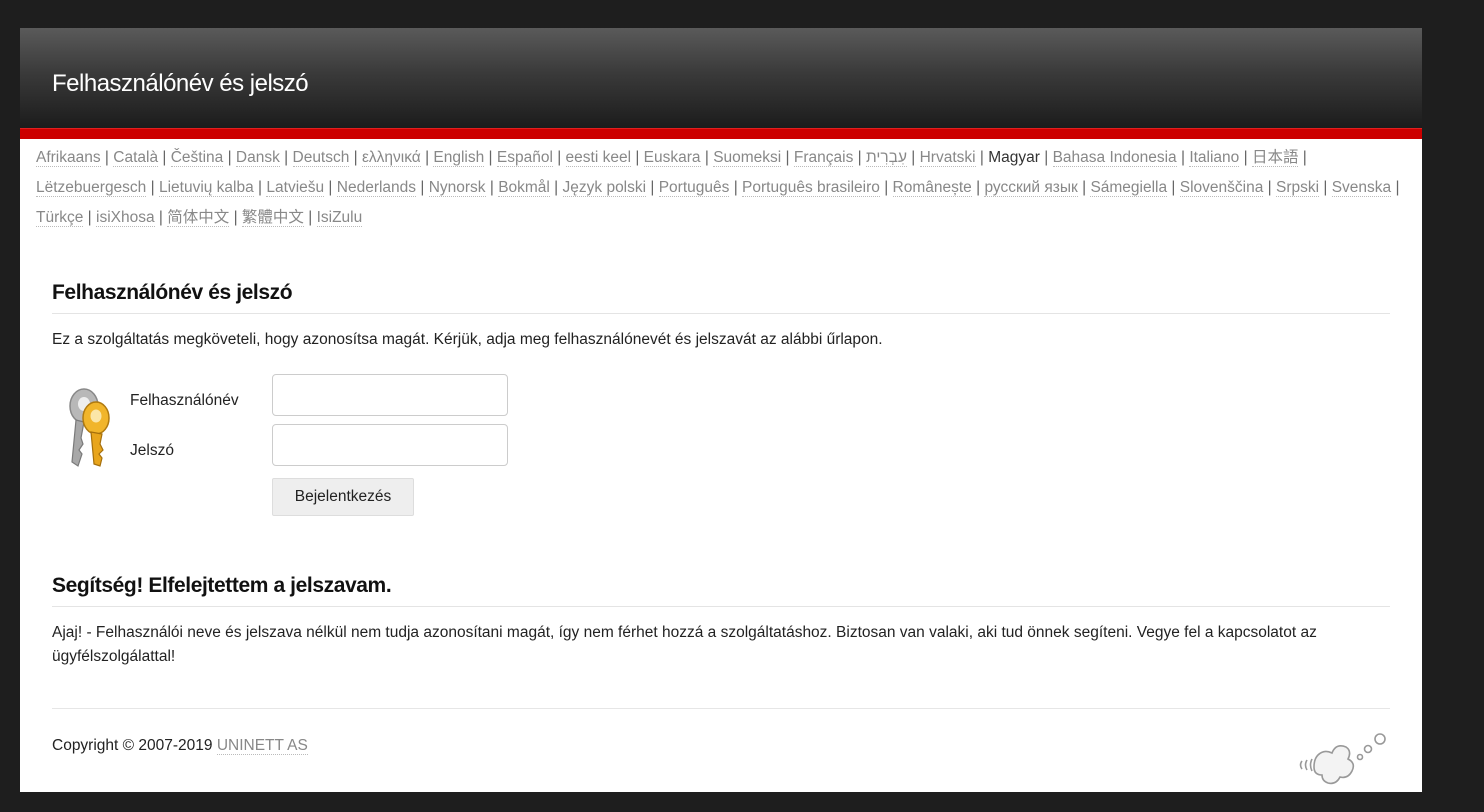  I want to click on language-link: Nynorsk, so click(457, 188).